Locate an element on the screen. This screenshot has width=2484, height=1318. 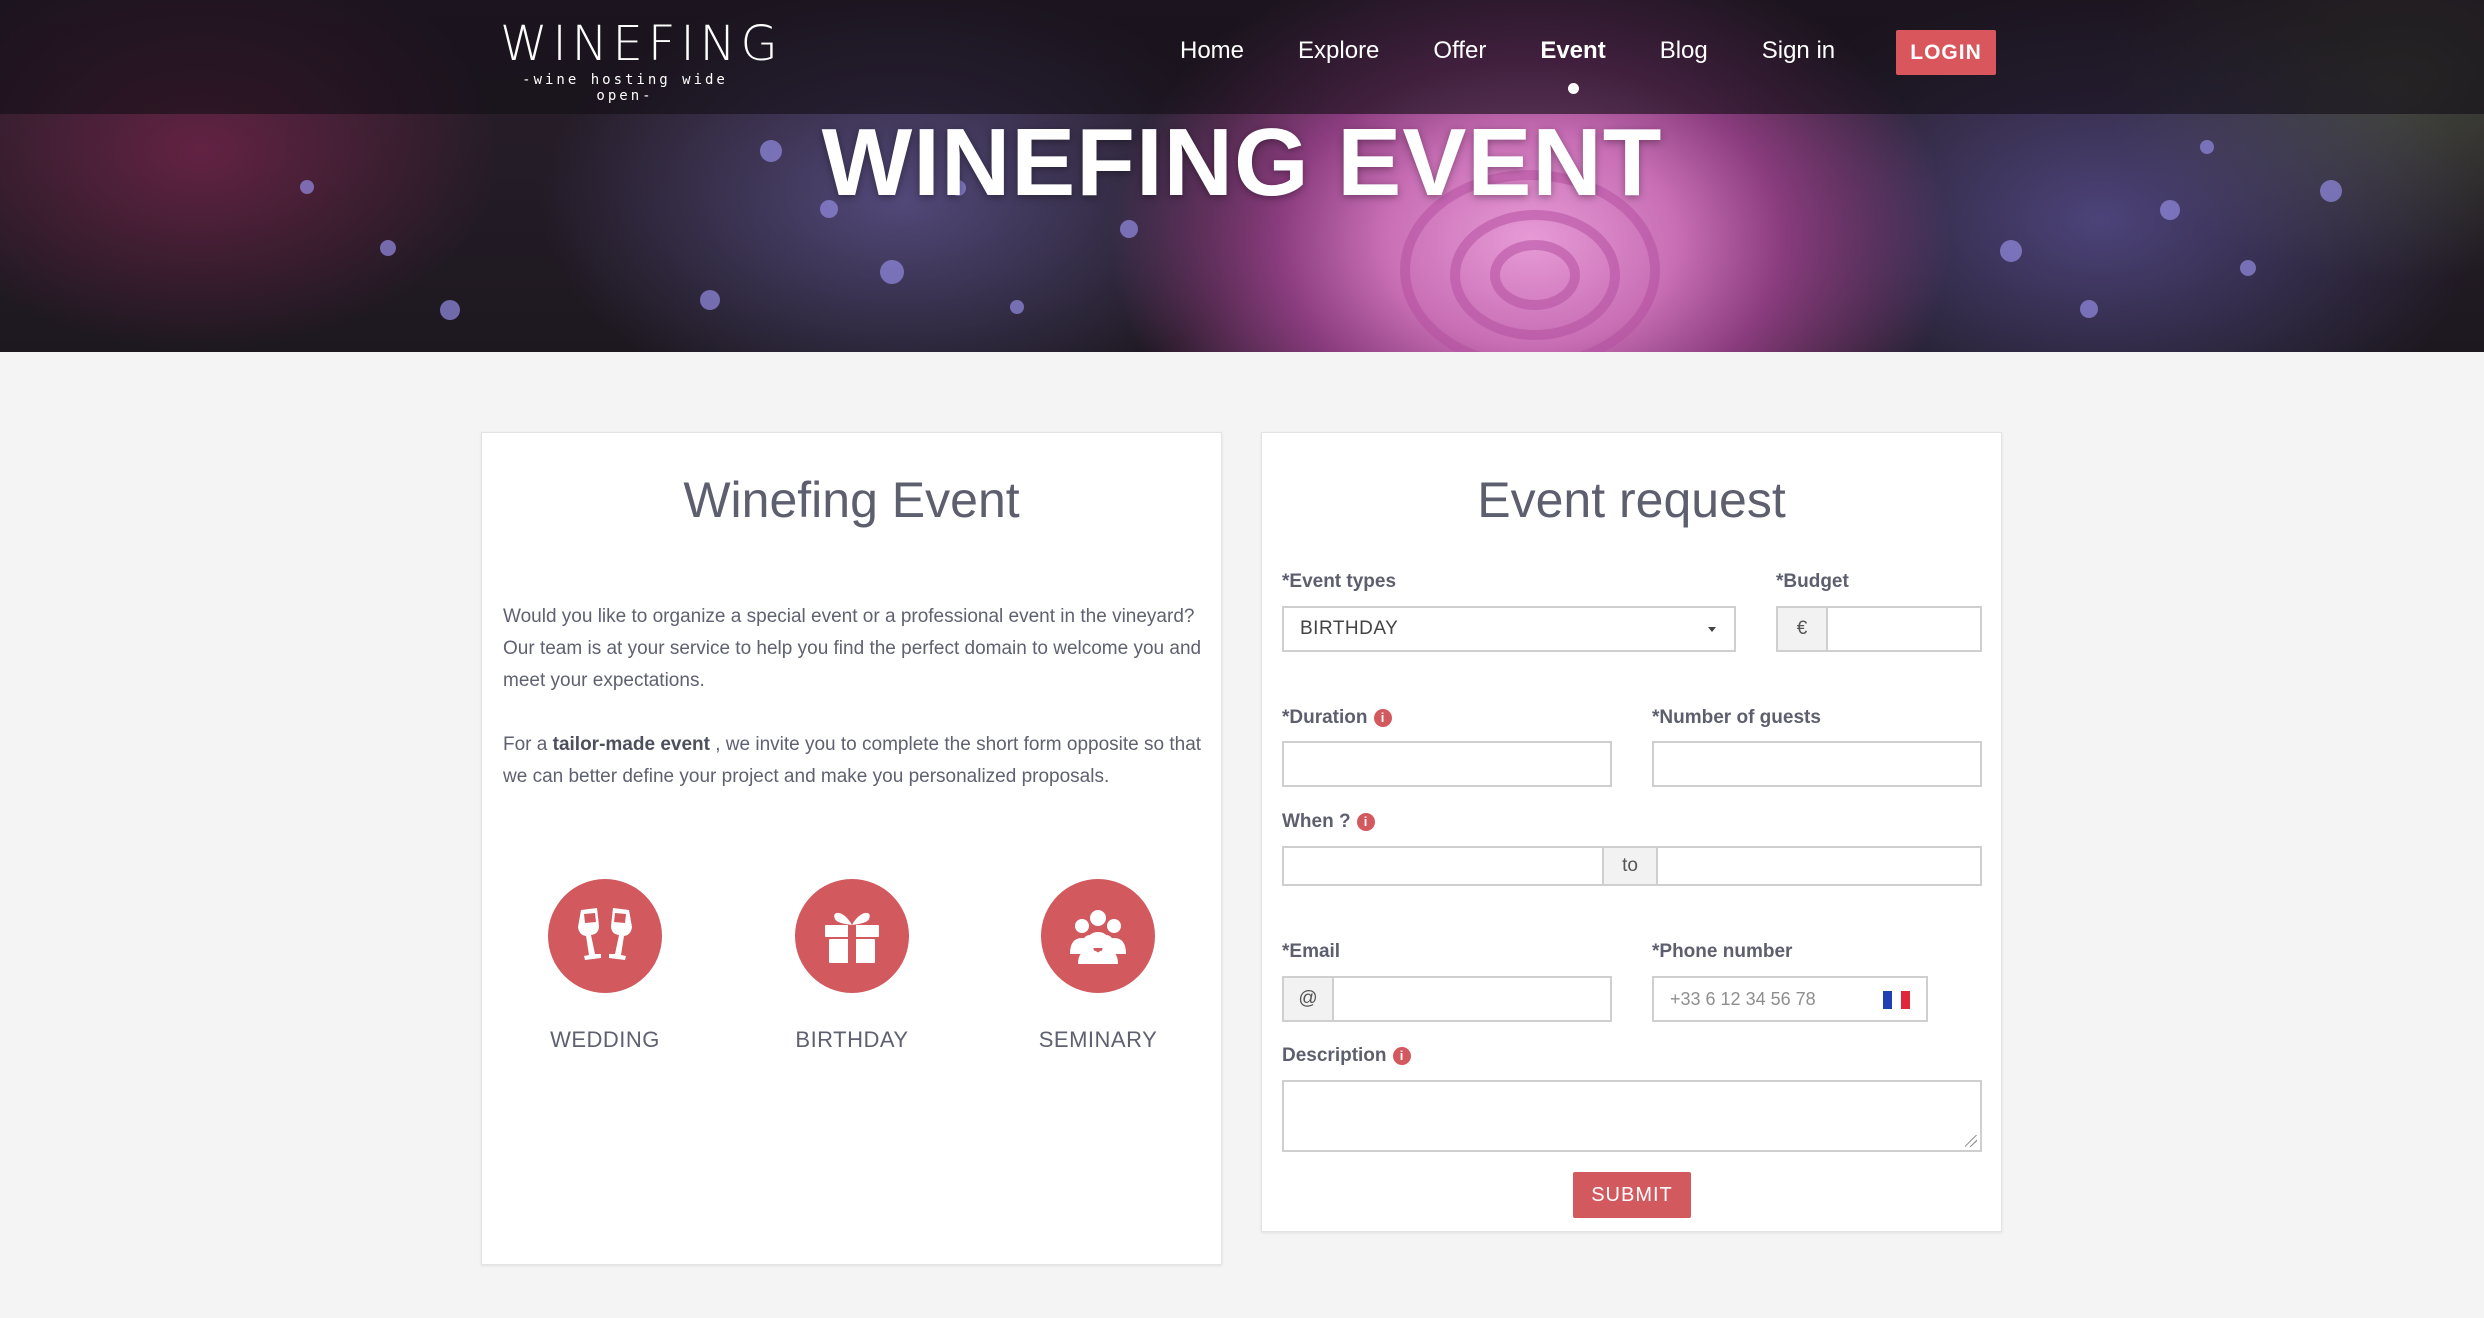
when-label-text: When ? is located at coordinates (1316, 821).